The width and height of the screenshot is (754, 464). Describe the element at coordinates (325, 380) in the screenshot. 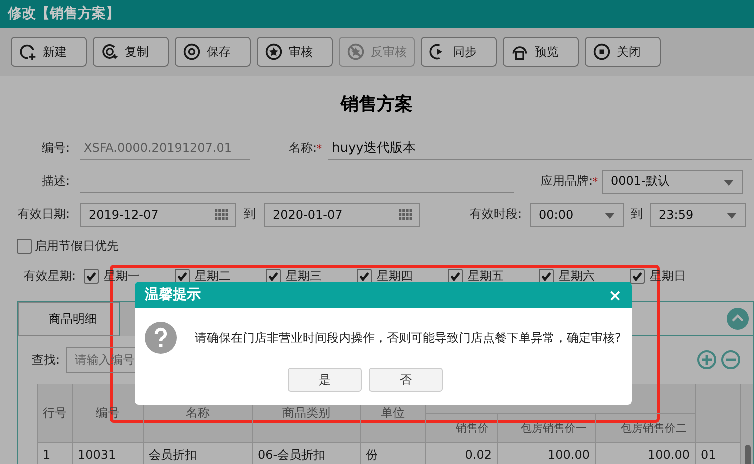

I see `dialog-button: 是` at that location.